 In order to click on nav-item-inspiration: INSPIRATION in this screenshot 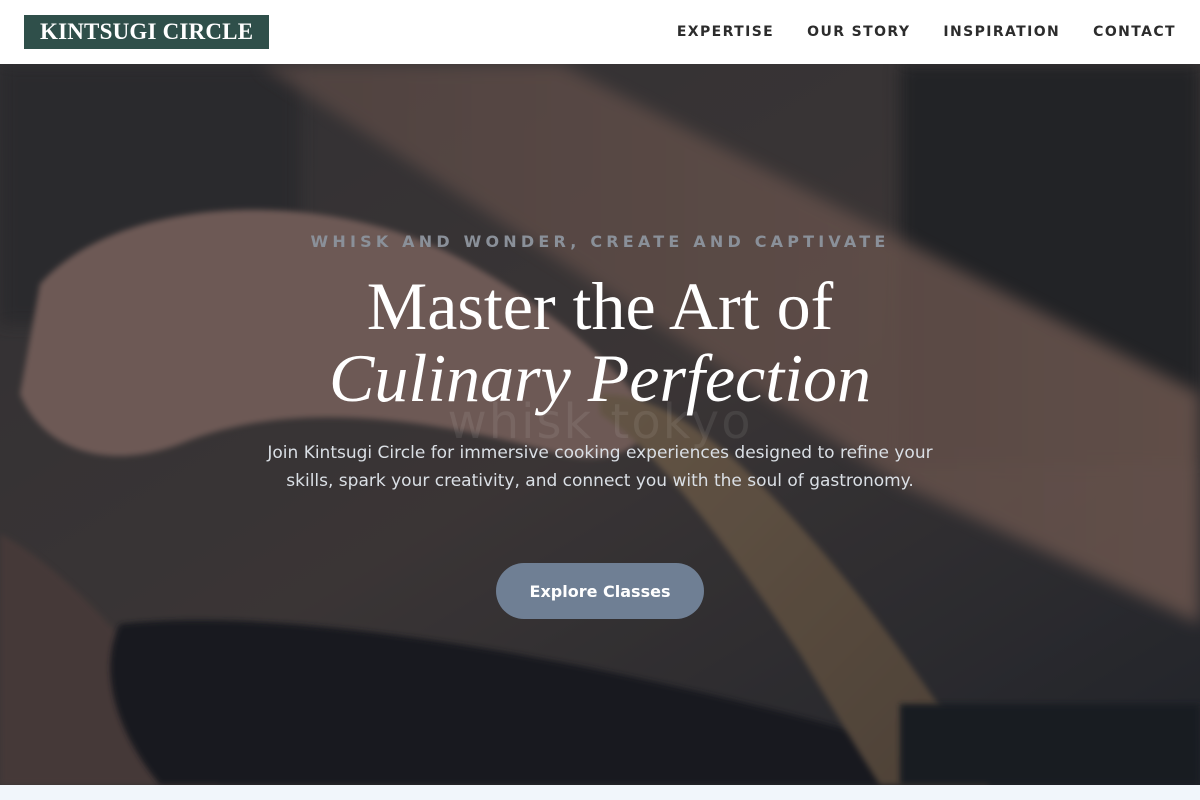, I will do `click(1001, 32)`.